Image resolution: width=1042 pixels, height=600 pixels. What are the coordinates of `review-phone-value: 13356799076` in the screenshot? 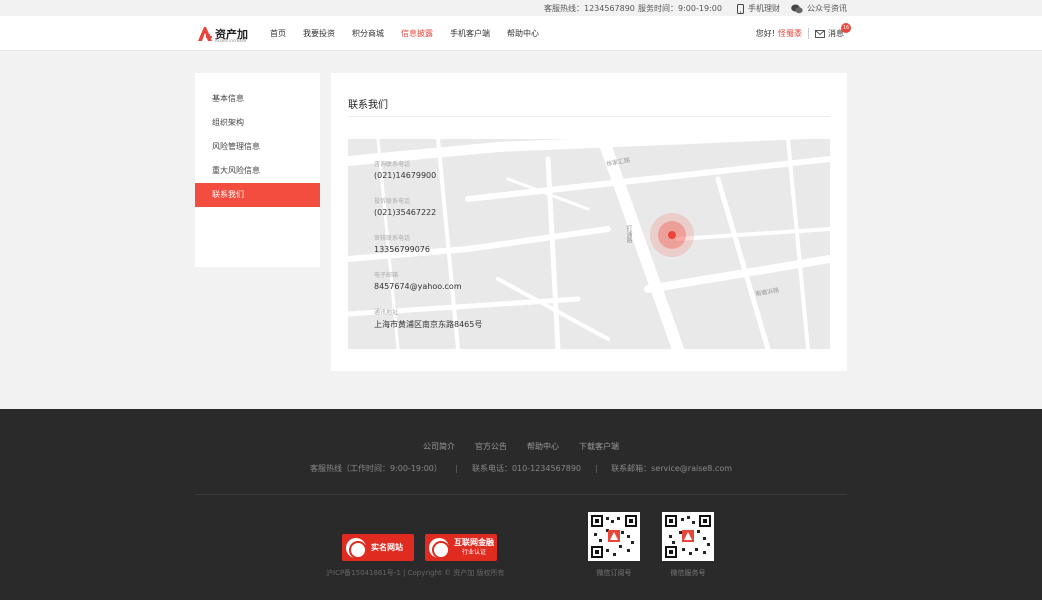 It's located at (402, 249).